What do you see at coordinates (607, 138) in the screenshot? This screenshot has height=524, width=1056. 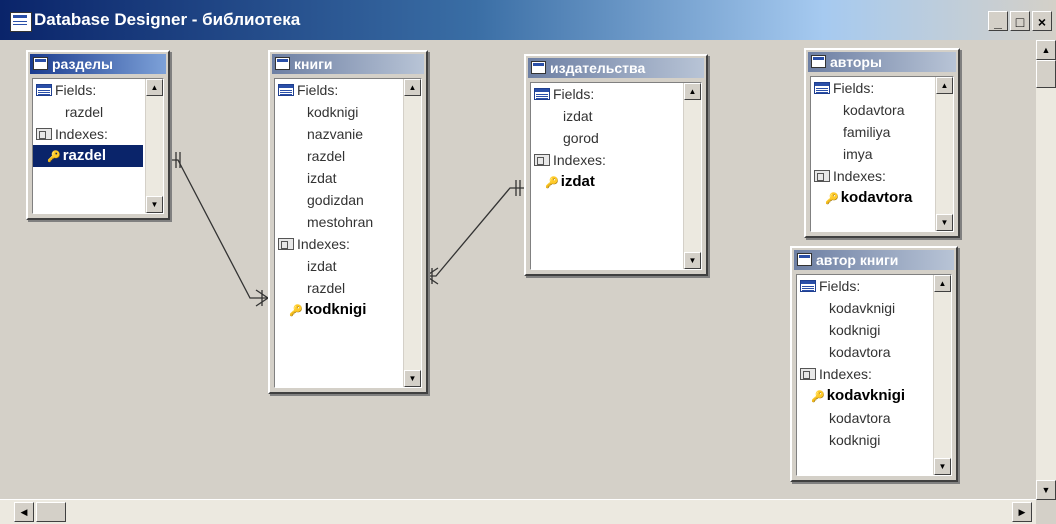 I see `field-item: gorod` at bounding box center [607, 138].